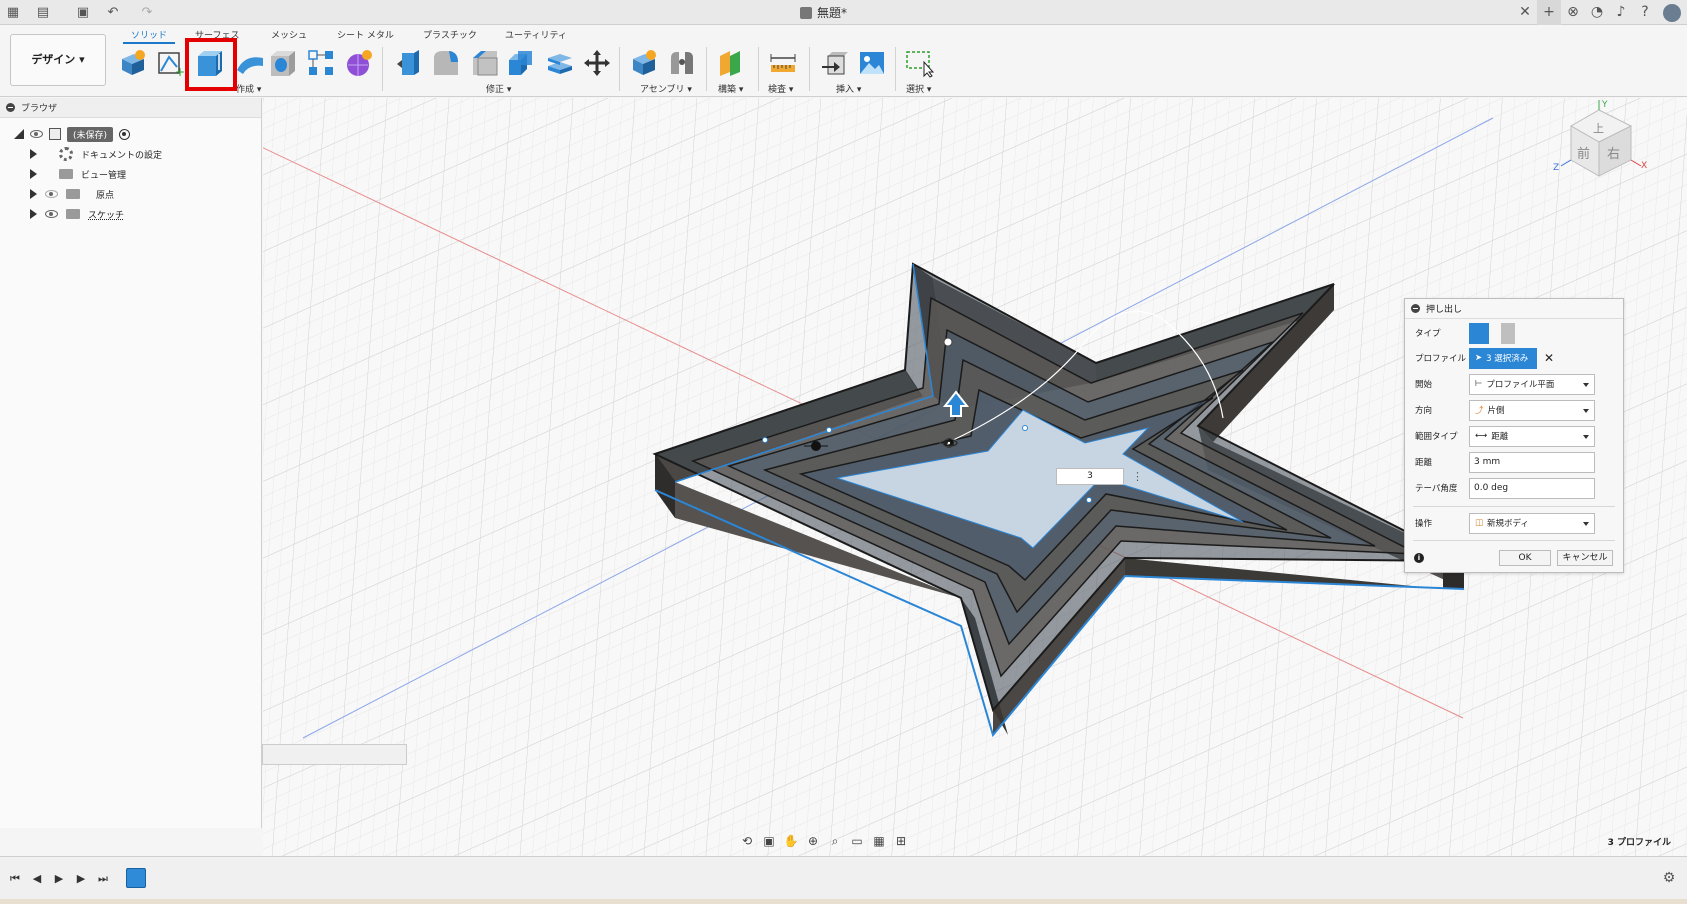 The image size is (1687, 904). Describe the element at coordinates (365, 34) in the screenshot. I see `tab-sheet-metal: シート メタル` at that location.